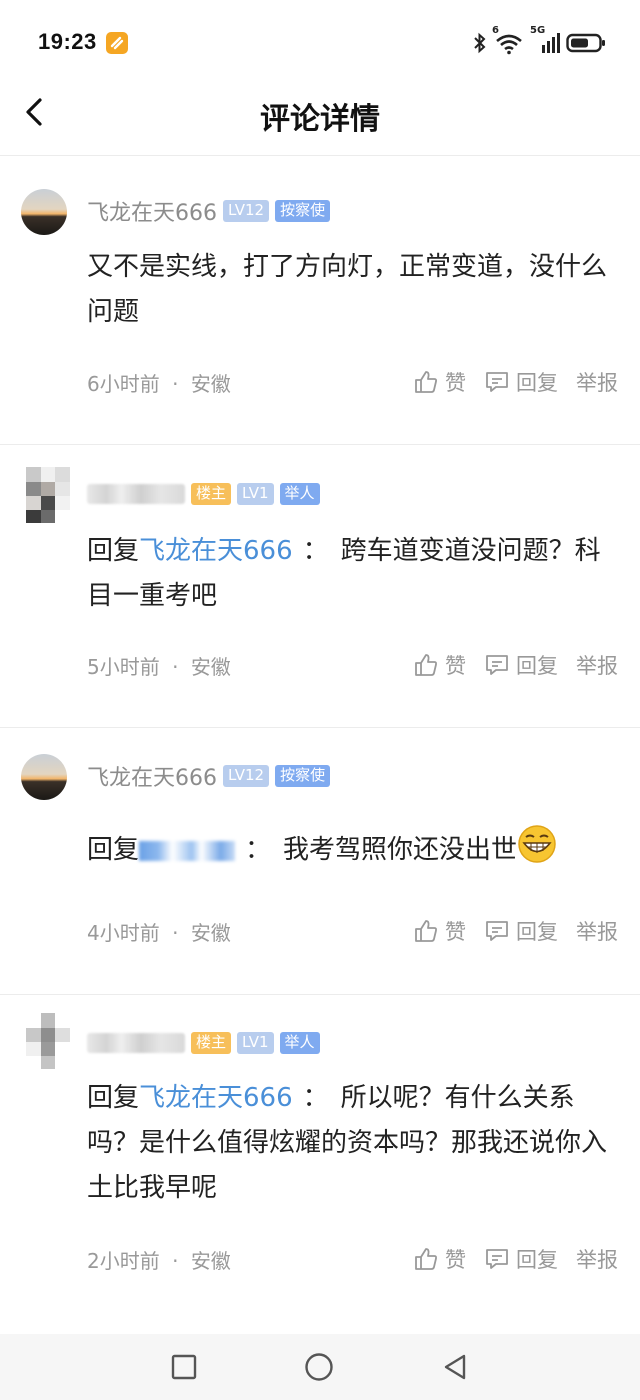 The height and width of the screenshot is (1400, 640). What do you see at coordinates (545, 40) in the screenshot?
I see `cellular-signal-icon: 5G` at bounding box center [545, 40].